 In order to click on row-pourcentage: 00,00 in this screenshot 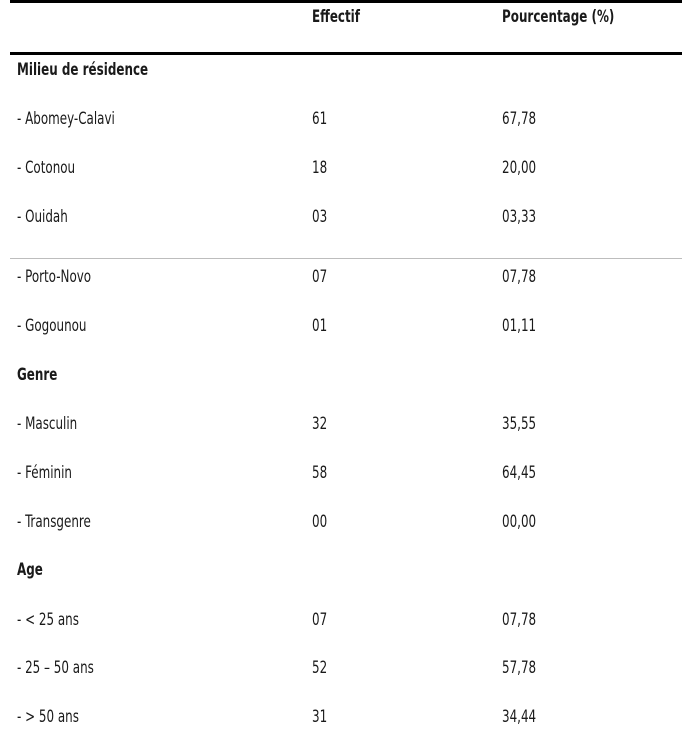, I will do `click(519, 522)`.